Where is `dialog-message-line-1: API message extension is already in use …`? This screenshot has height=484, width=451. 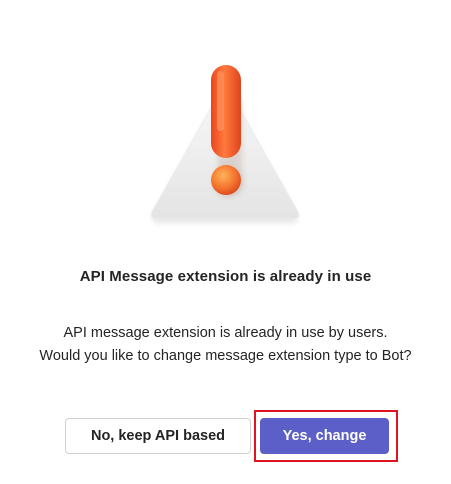
dialog-message-line-1: API message extension is already in use … is located at coordinates (225, 333).